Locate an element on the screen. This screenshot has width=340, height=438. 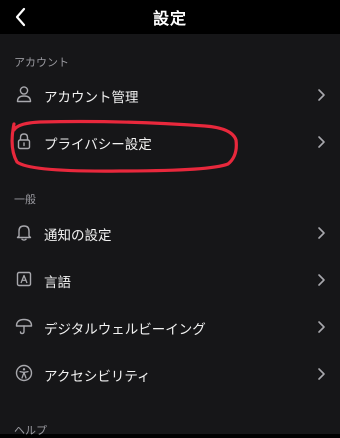
lock-icon is located at coordinates (24, 141).